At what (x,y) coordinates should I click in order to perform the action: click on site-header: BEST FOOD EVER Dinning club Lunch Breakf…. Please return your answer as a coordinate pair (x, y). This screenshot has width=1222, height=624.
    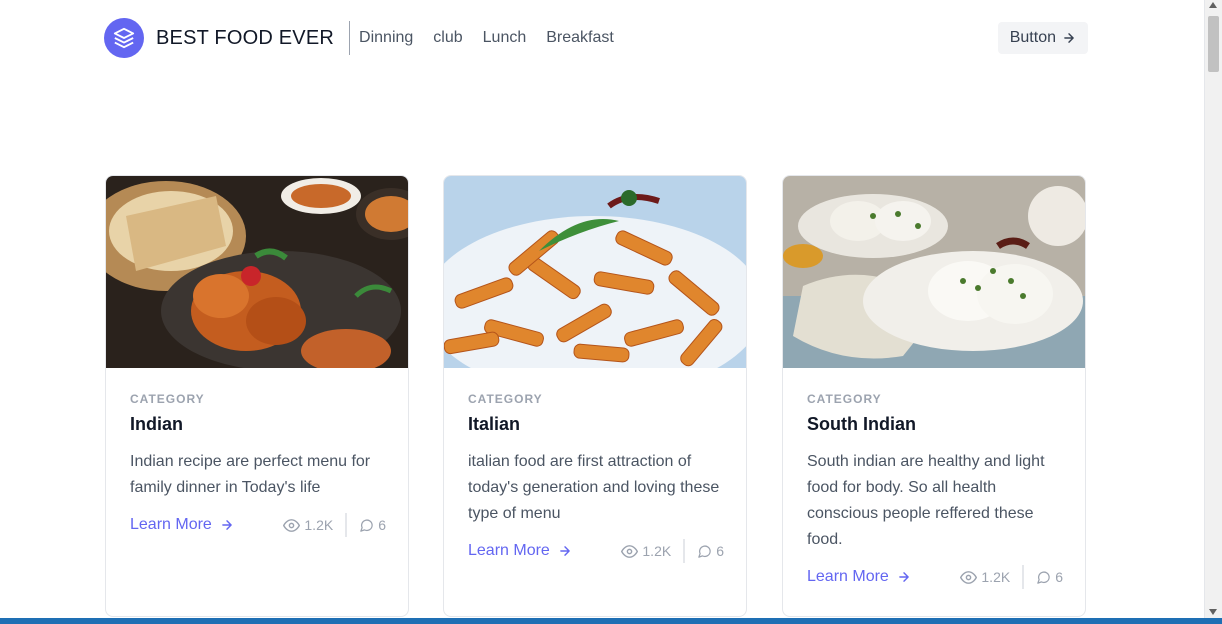
    Looking at the image, I should click on (596, 38).